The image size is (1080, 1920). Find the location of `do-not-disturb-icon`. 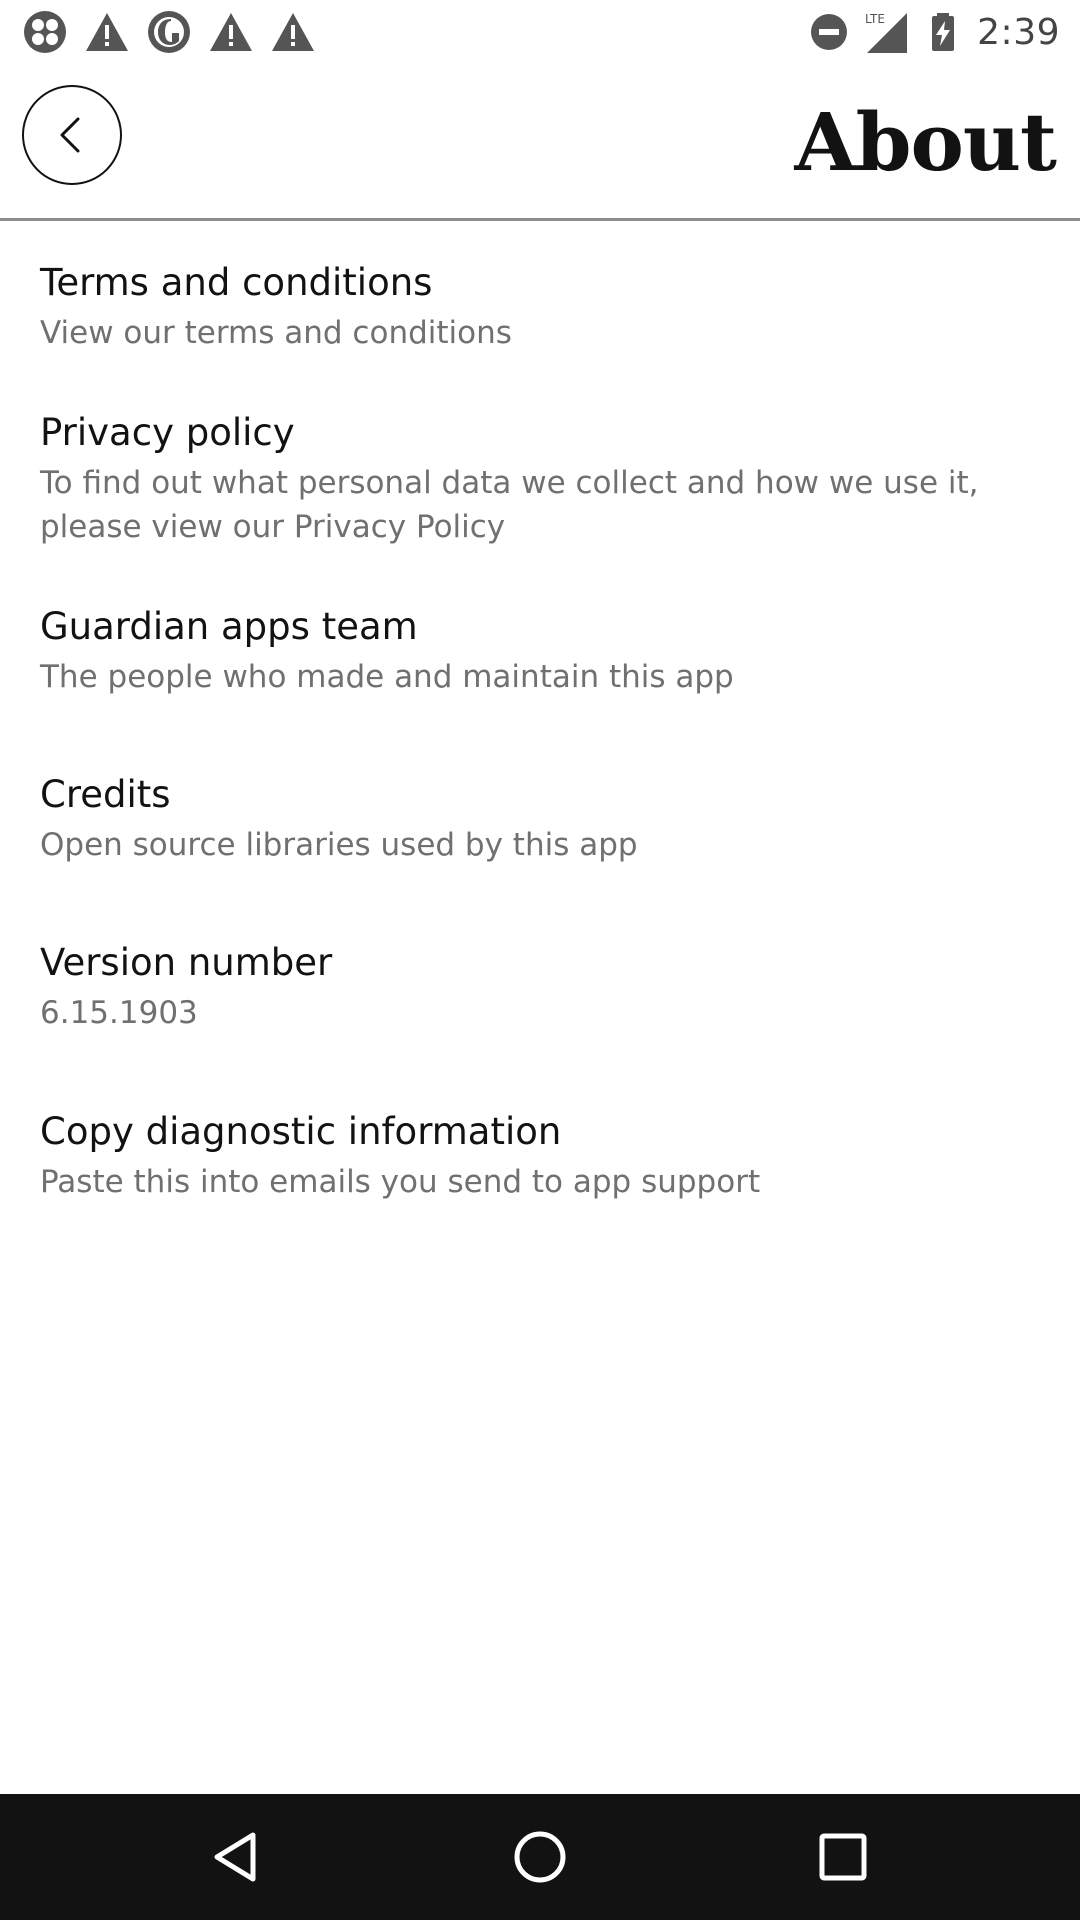

do-not-disturb-icon is located at coordinates (829, 32).